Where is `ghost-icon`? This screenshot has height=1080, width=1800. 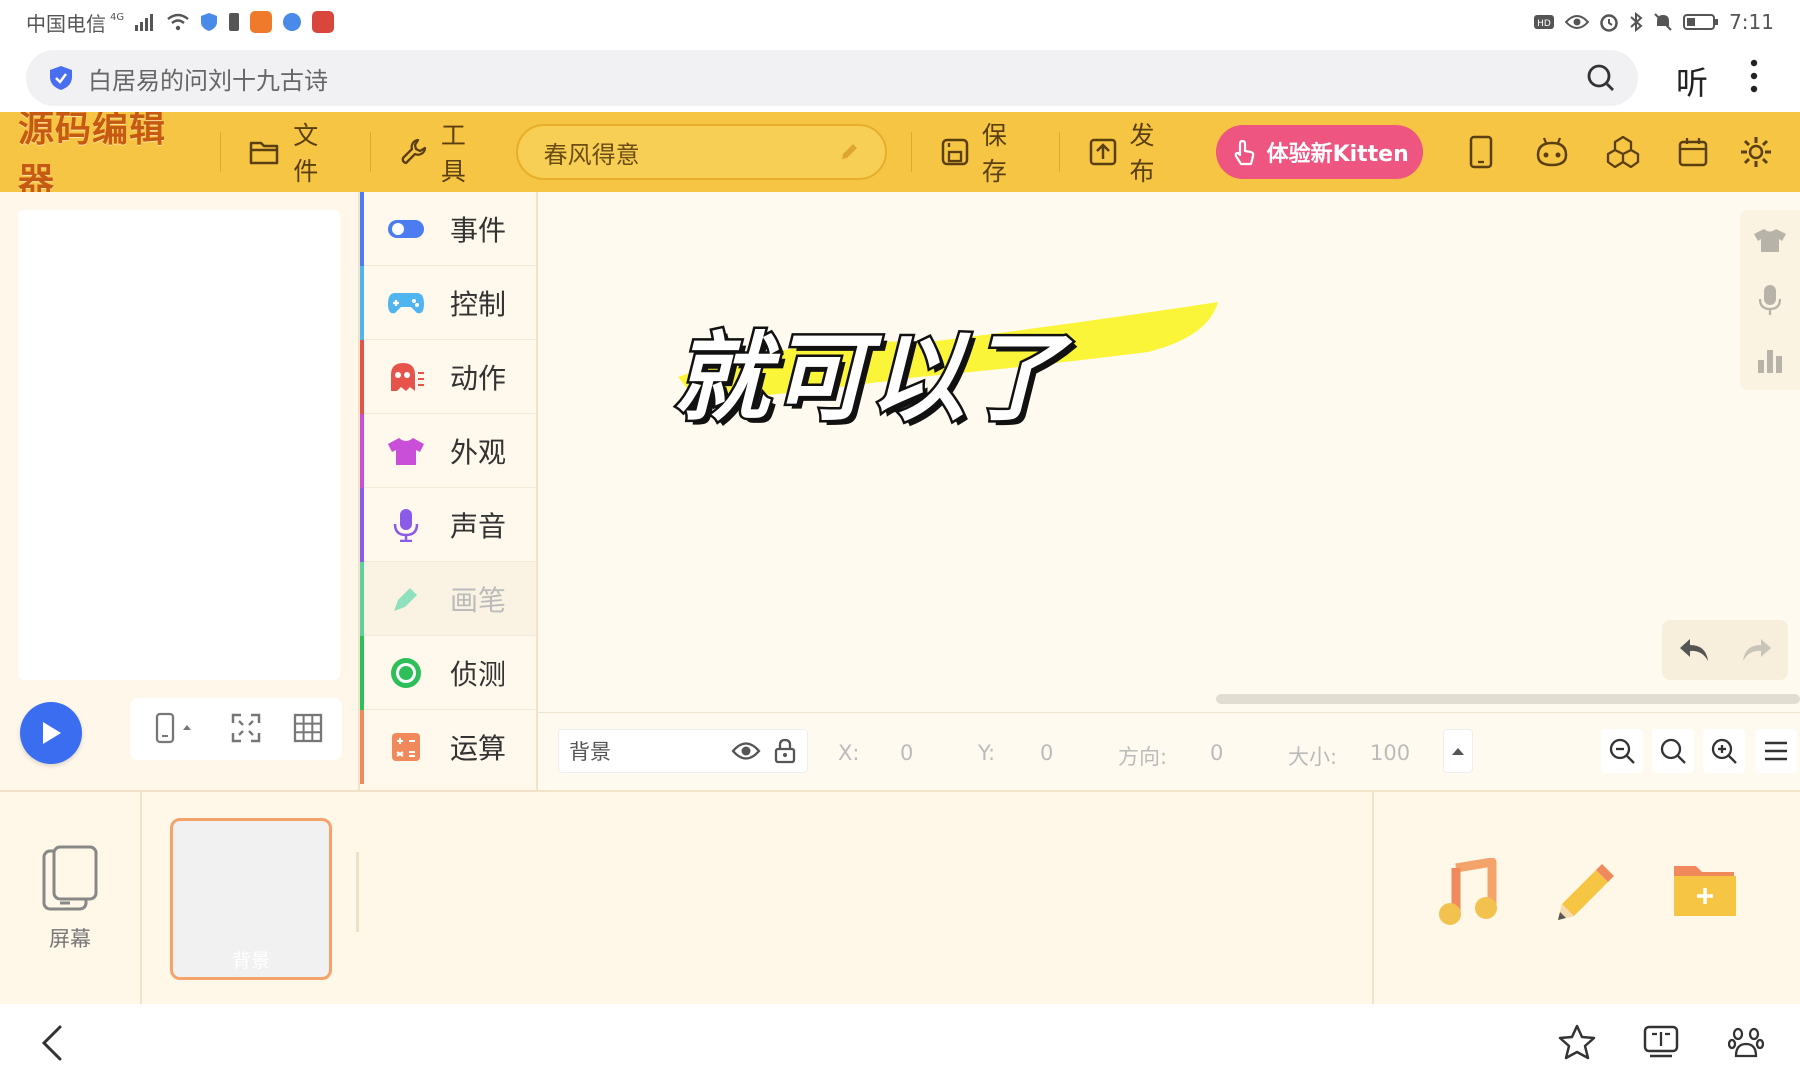 ghost-icon is located at coordinates (406, 377).